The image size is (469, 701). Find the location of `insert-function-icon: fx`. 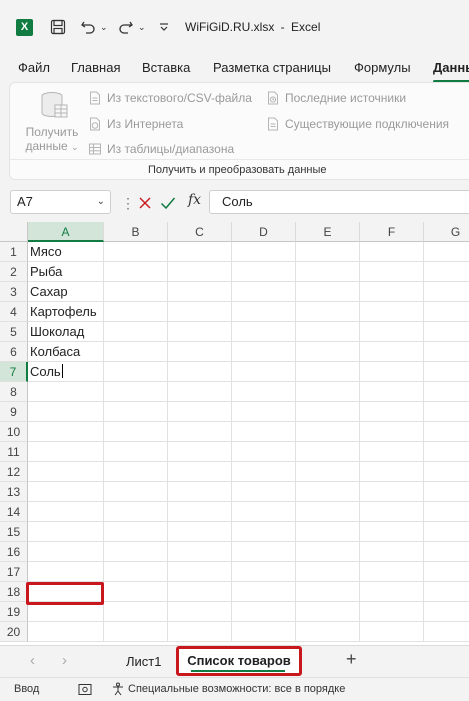

insert-function-icon: fx is located at coordinates (194, 200).